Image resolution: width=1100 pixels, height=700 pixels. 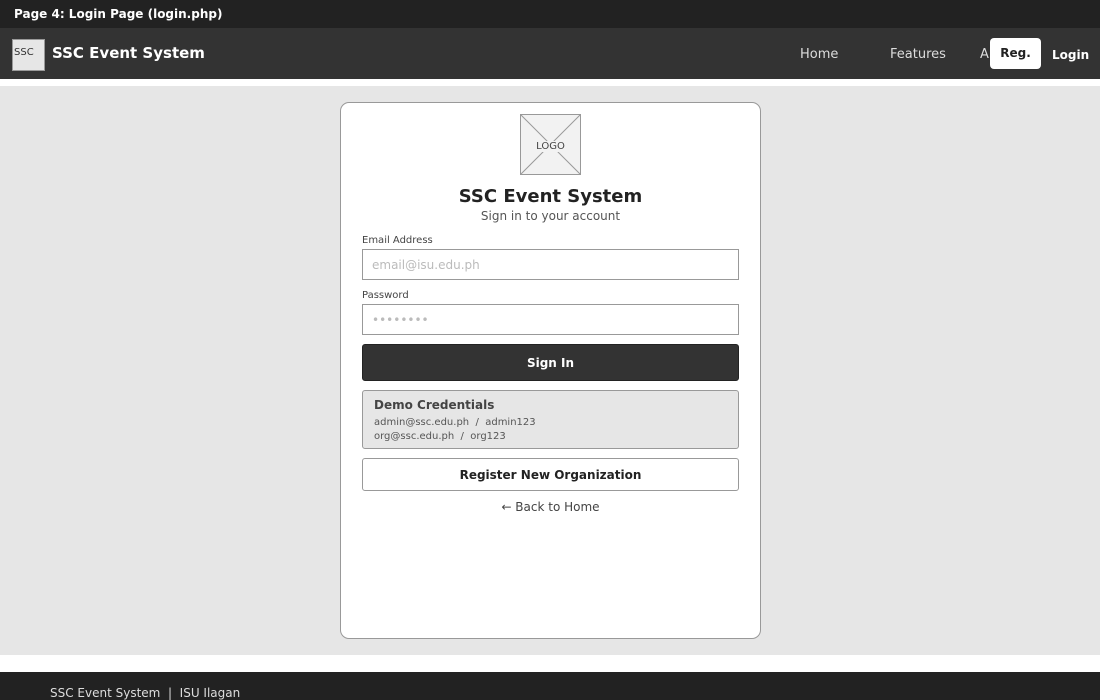 I want to click on nav-link-home: Home, so click(x=819, y=54).